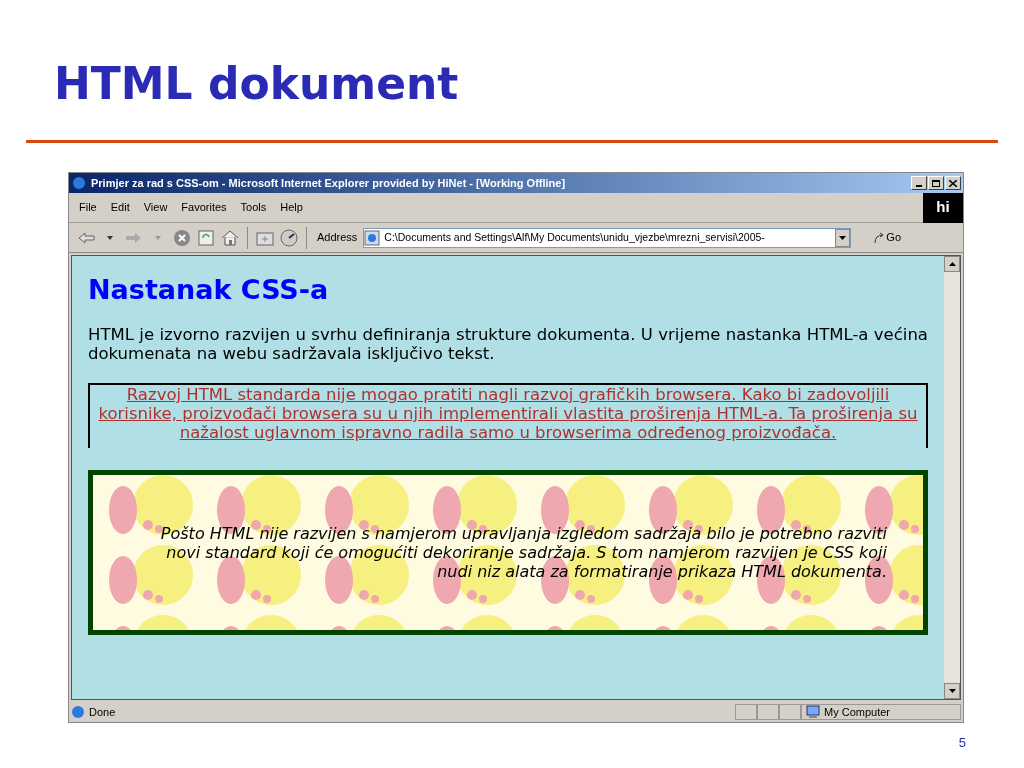 The image size is (1024, 768). Describe the element at coordinates (943, 207) in the screenshot. I see `brand-logo: hi` at that location.